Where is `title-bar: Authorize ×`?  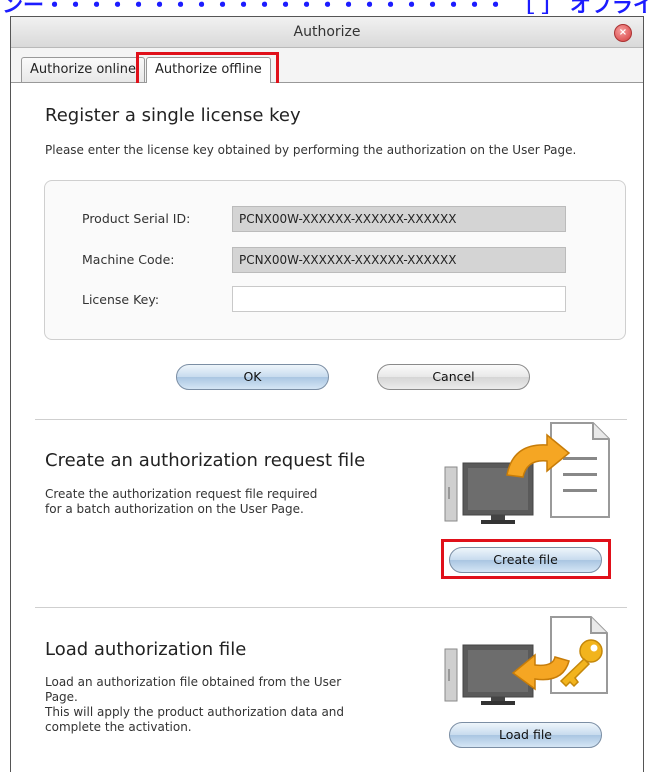
title-bar: Authorize × is located at coordinates (327, 32).